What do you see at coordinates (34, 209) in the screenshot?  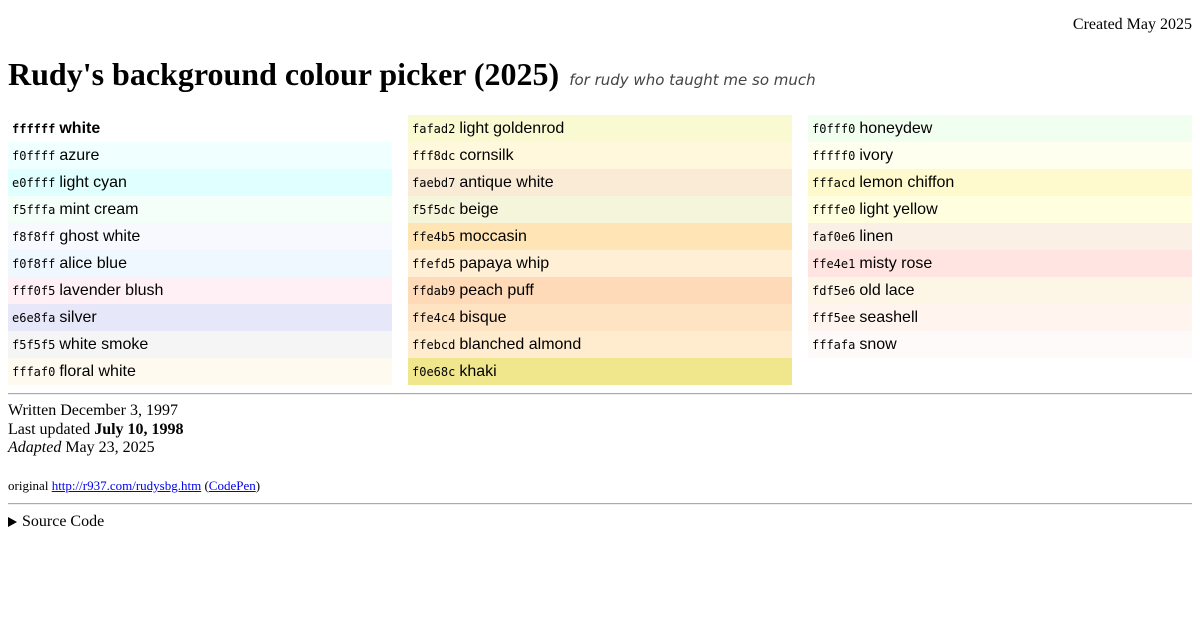 I see `swatch-hex: f5fffa` at bounding box center [34, 209].